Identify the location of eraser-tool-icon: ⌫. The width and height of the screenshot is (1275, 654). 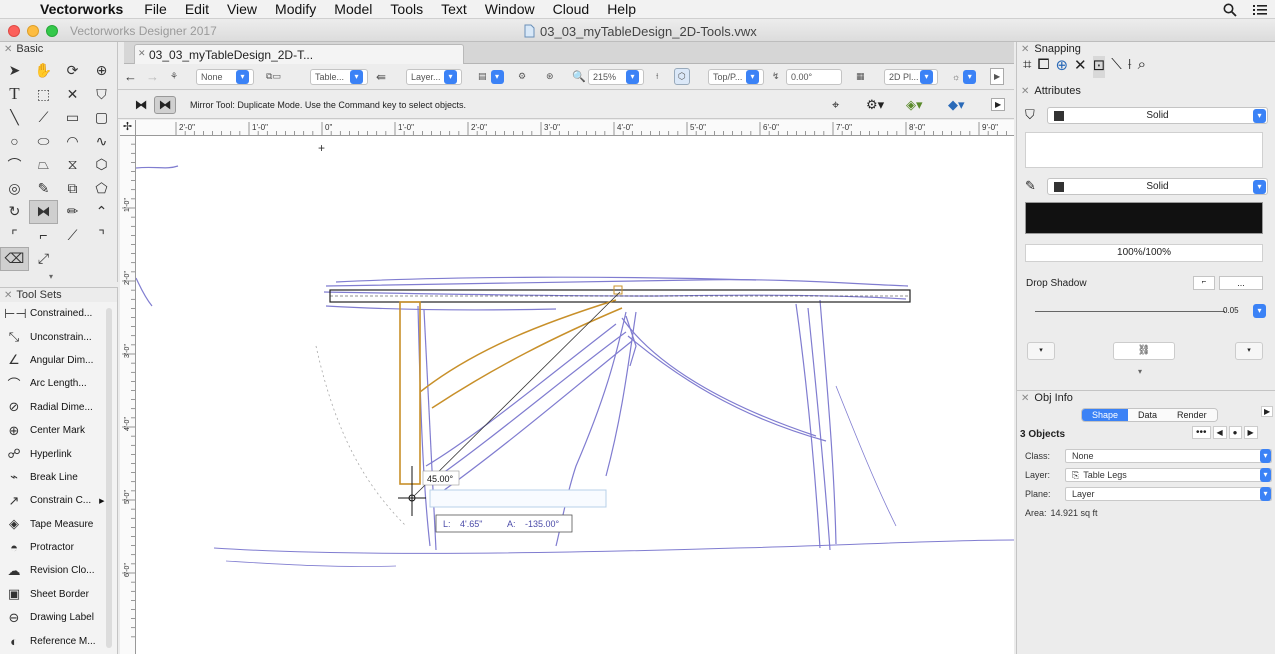
(14, 259).